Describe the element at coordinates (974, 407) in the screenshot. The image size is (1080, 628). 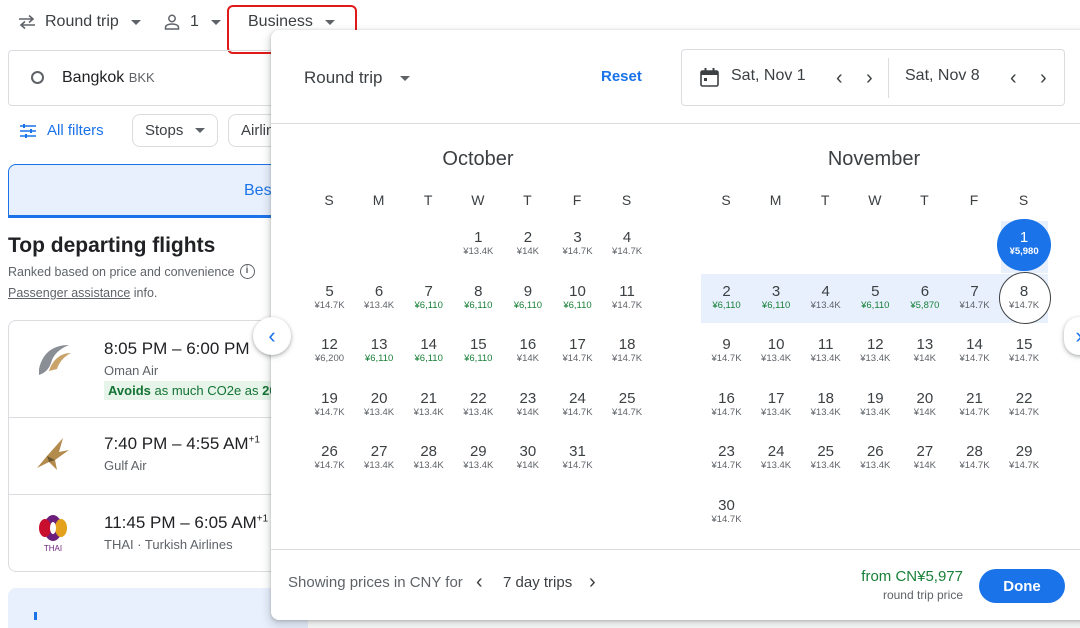
I see `calendar-day: 21 ¥14.7K` at that location.